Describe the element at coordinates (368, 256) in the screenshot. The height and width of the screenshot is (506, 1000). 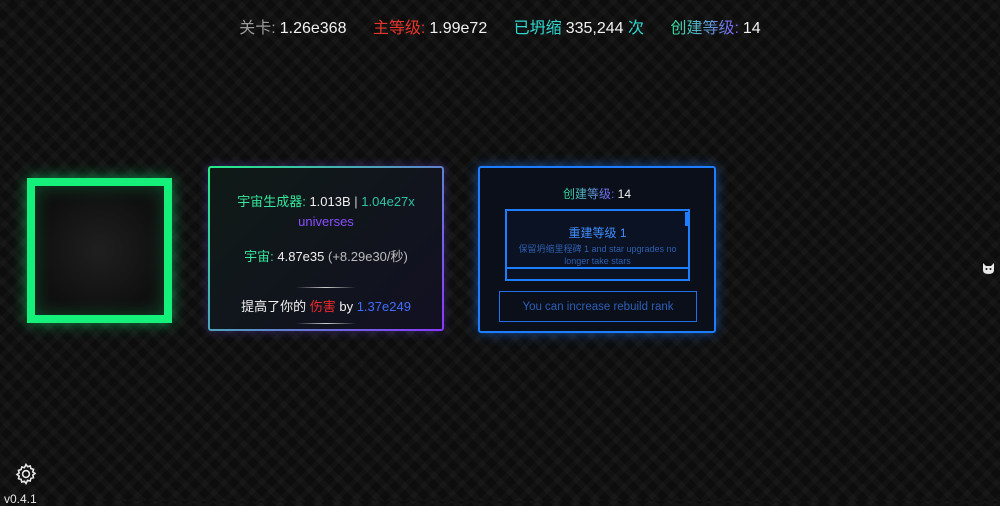
I see `universe-rate: (+8.29e30/秒)` at that location.